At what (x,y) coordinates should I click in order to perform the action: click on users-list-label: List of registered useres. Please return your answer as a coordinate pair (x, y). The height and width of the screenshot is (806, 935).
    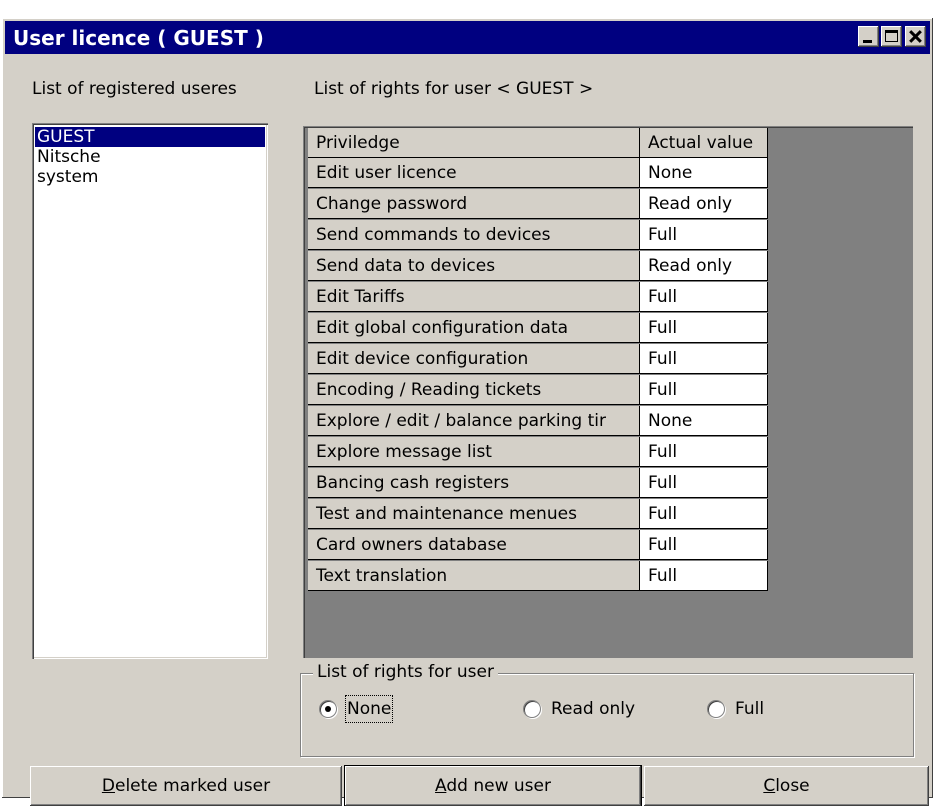
    Looking at the image, I should click on (134, 89).